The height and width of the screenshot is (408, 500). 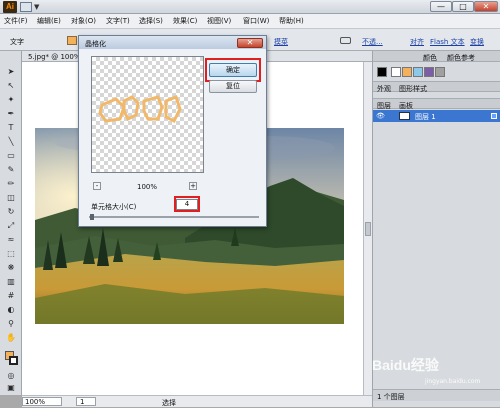 What do you see at coordinates (151, 21) in the screenshot?
I see `menu-select: 选择(S)` at bounding box center [151, 21].